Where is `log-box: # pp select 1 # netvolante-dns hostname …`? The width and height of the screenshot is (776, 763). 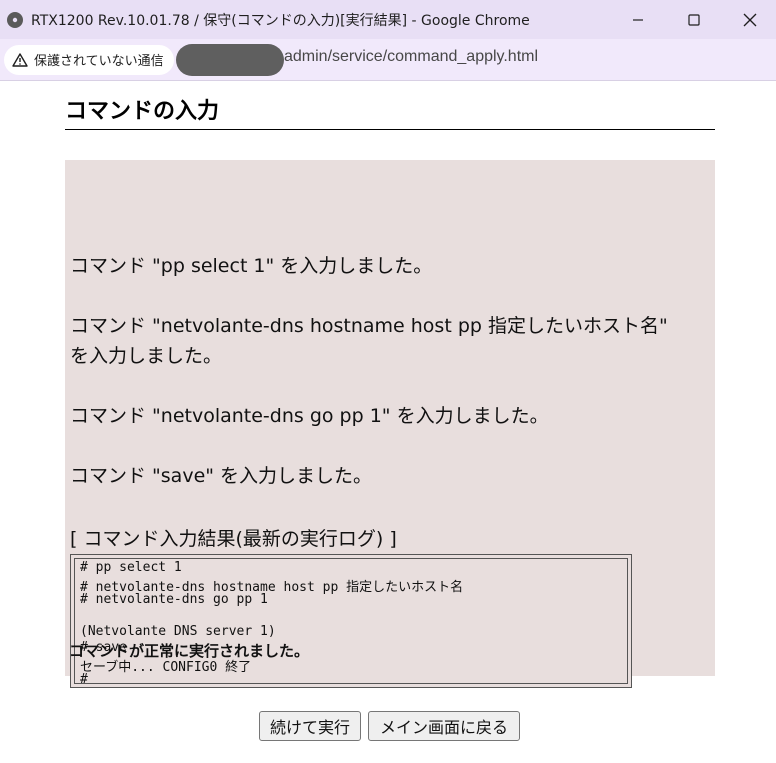 log-box: # pp select 1 # netvolante-dns hostname … is located at coordinates (351, 621).